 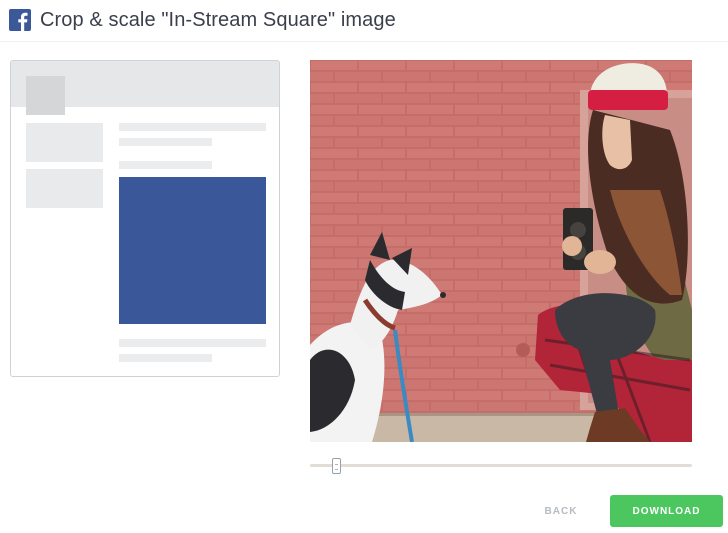 I want to click on back-button: BACK, so click(x=561, y=511).